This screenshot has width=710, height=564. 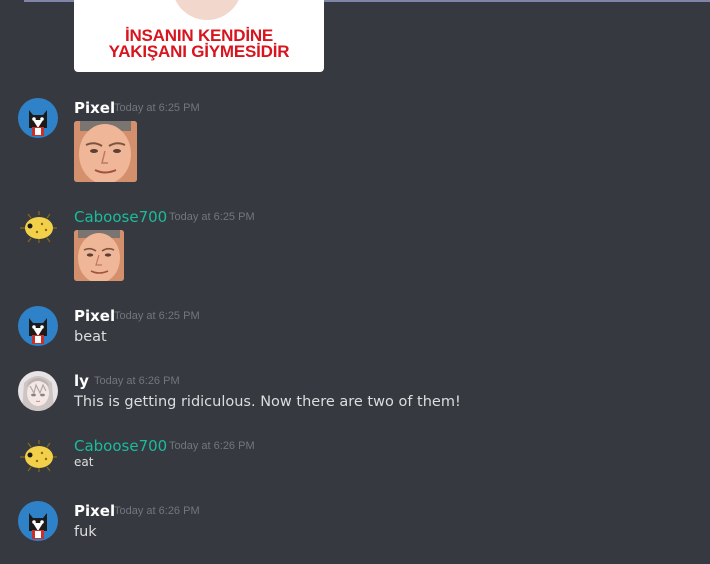 What do you see at coordinates (81, 381) in the screenshot?
I see `username: ly` at bounding box center [81, 381].